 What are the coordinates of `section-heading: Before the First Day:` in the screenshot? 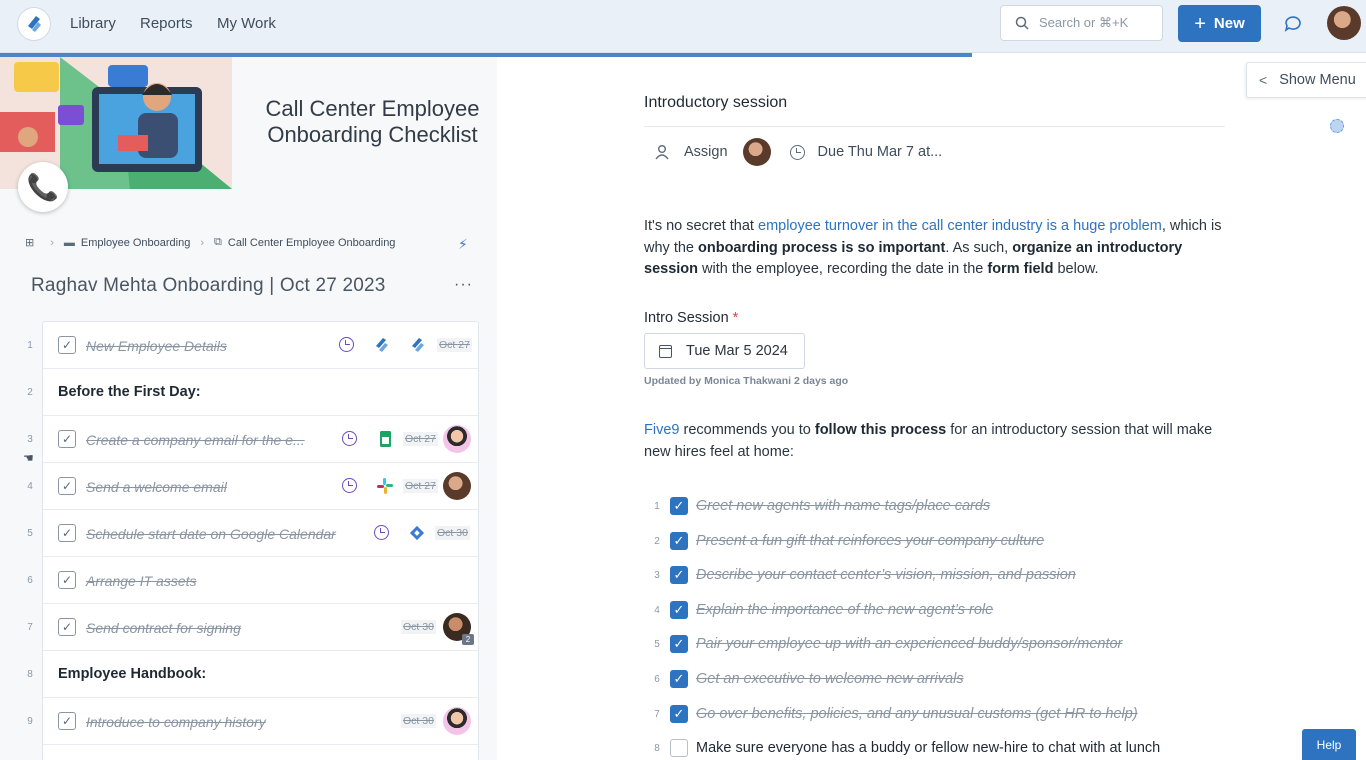 It's located at (129, 392).